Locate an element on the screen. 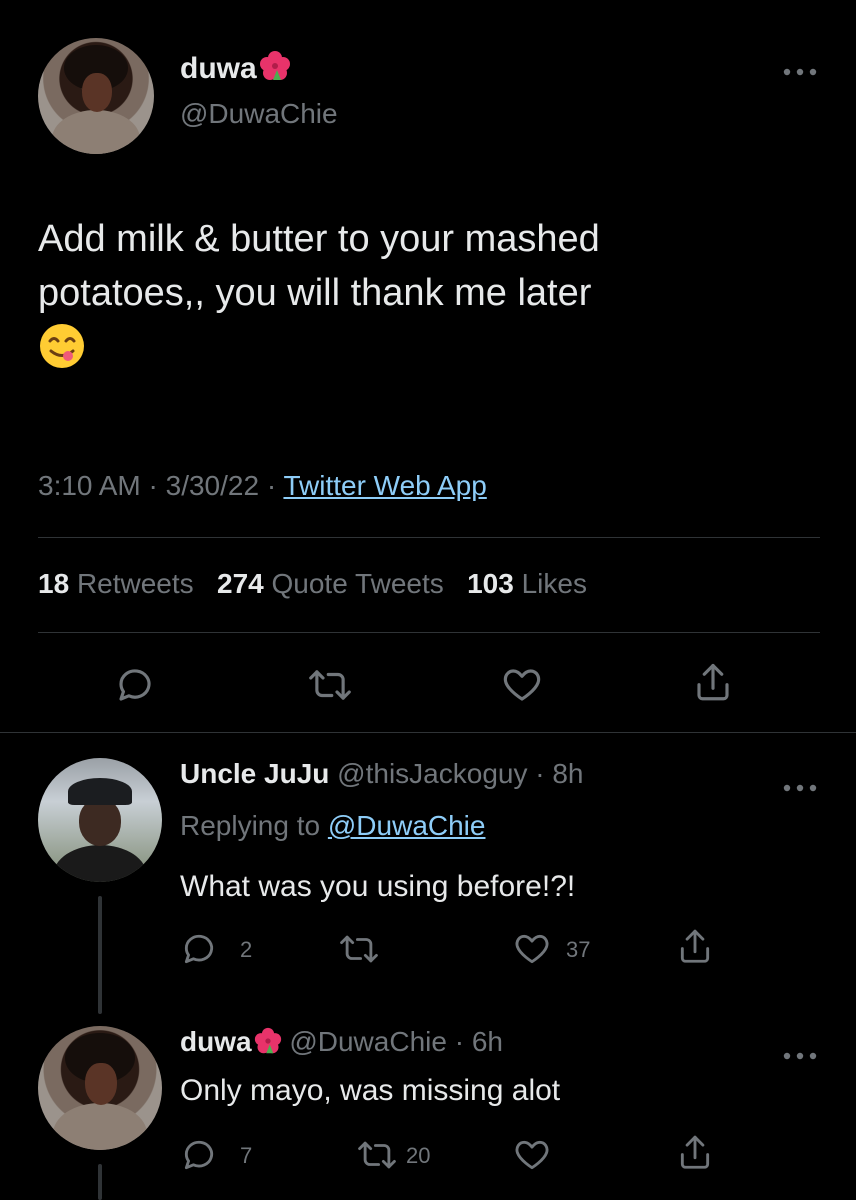 The width and height of the screenshot is (856, 1200). quotes-label: Quote Tweets is located at coordinates (357, 583).